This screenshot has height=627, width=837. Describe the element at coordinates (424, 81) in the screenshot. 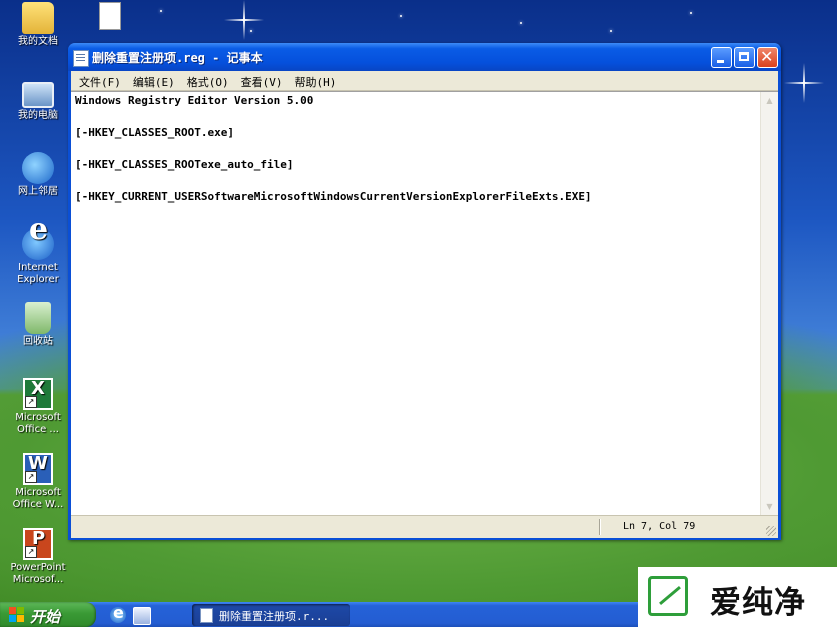

I see `menu-bar: 文件(F) 编辑(E) 格式(O) 查看(V) 帮助(H)` at that location.